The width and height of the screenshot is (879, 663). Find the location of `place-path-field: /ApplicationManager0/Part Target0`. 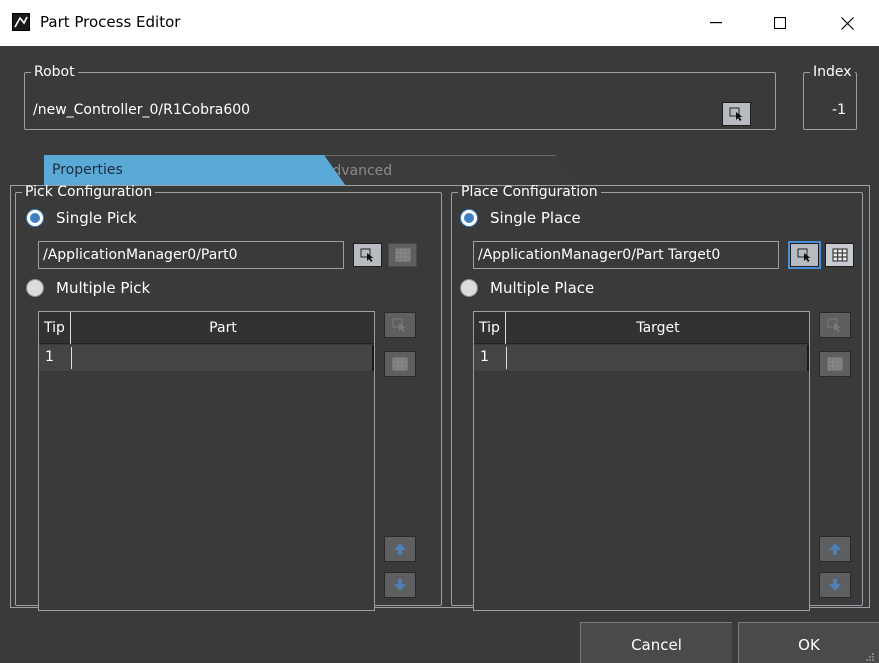

place-path-field: /ApplicationManager0/Part Target0 is located at coordinates (626, 255).